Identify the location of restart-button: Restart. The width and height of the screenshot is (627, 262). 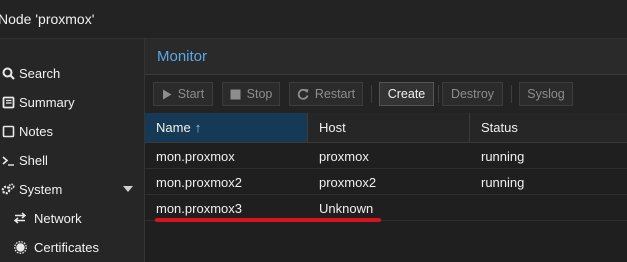
(326, 94).